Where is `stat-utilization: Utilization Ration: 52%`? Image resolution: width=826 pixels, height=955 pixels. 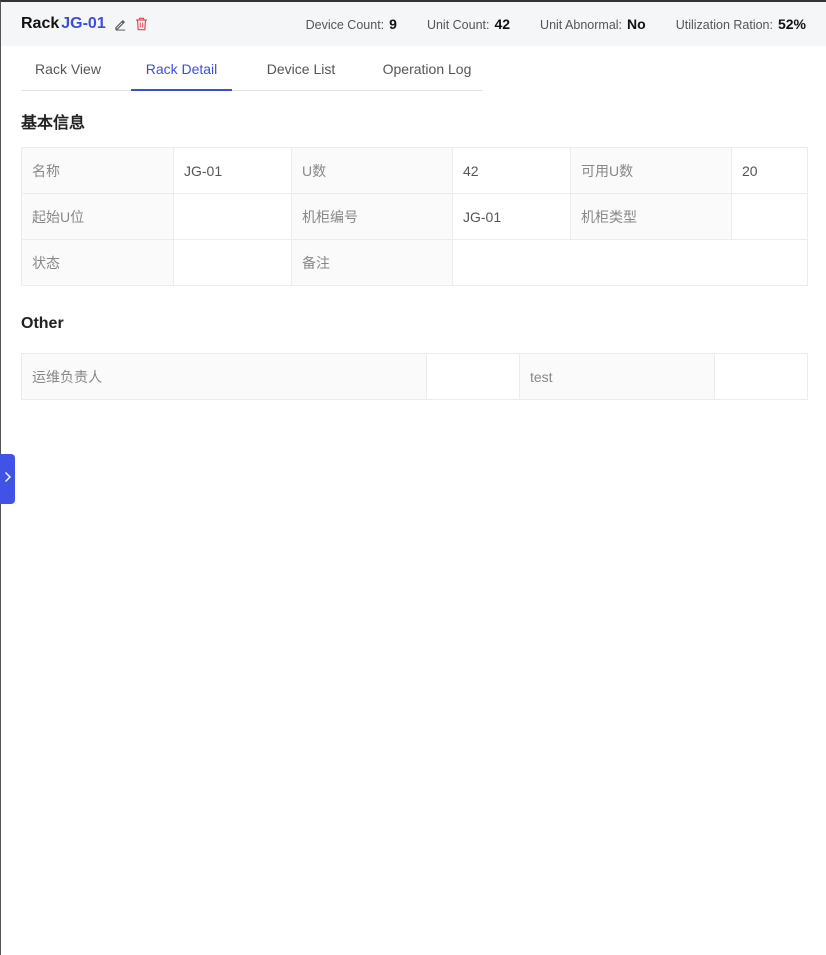
stat-utilization: Utilization Ration: 52% is located at coordinates (741, 24).